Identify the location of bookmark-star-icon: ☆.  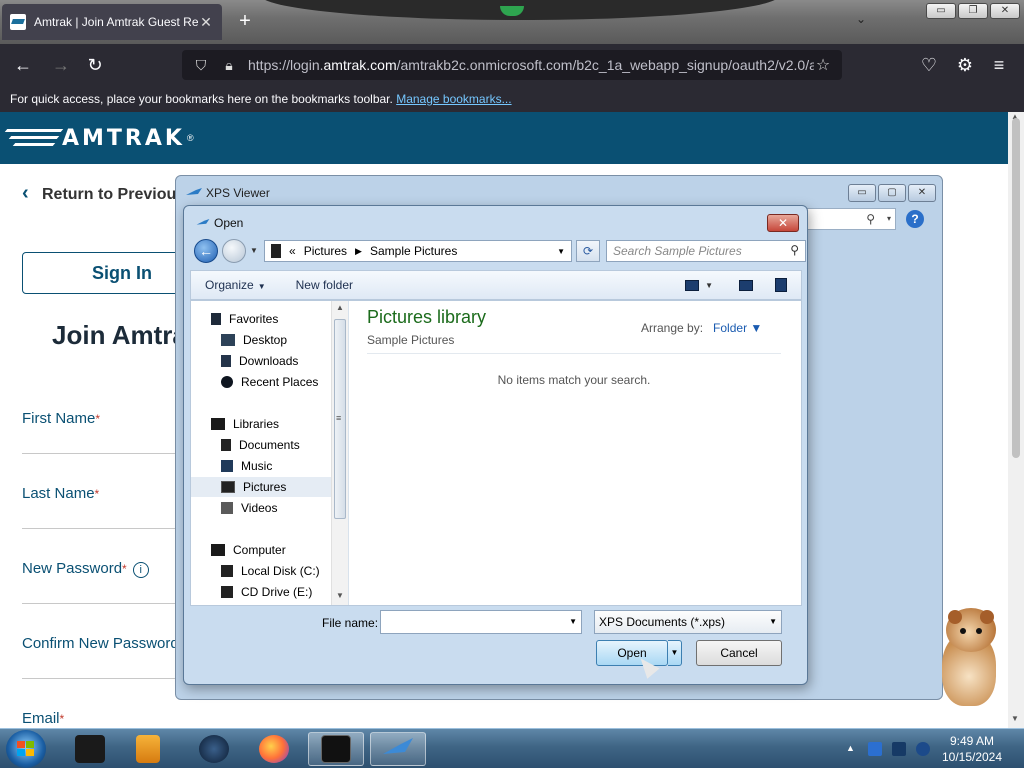
(823, 65).